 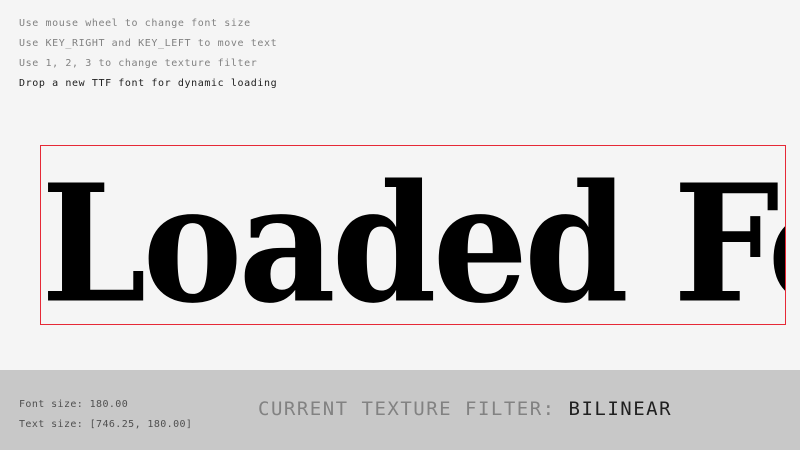 What do you see at coordinates (135, 23) in the screenshot?
I see `instruction-mouse-wheel: Use mouse wheel to change font size` at bounding box center [135, 23].